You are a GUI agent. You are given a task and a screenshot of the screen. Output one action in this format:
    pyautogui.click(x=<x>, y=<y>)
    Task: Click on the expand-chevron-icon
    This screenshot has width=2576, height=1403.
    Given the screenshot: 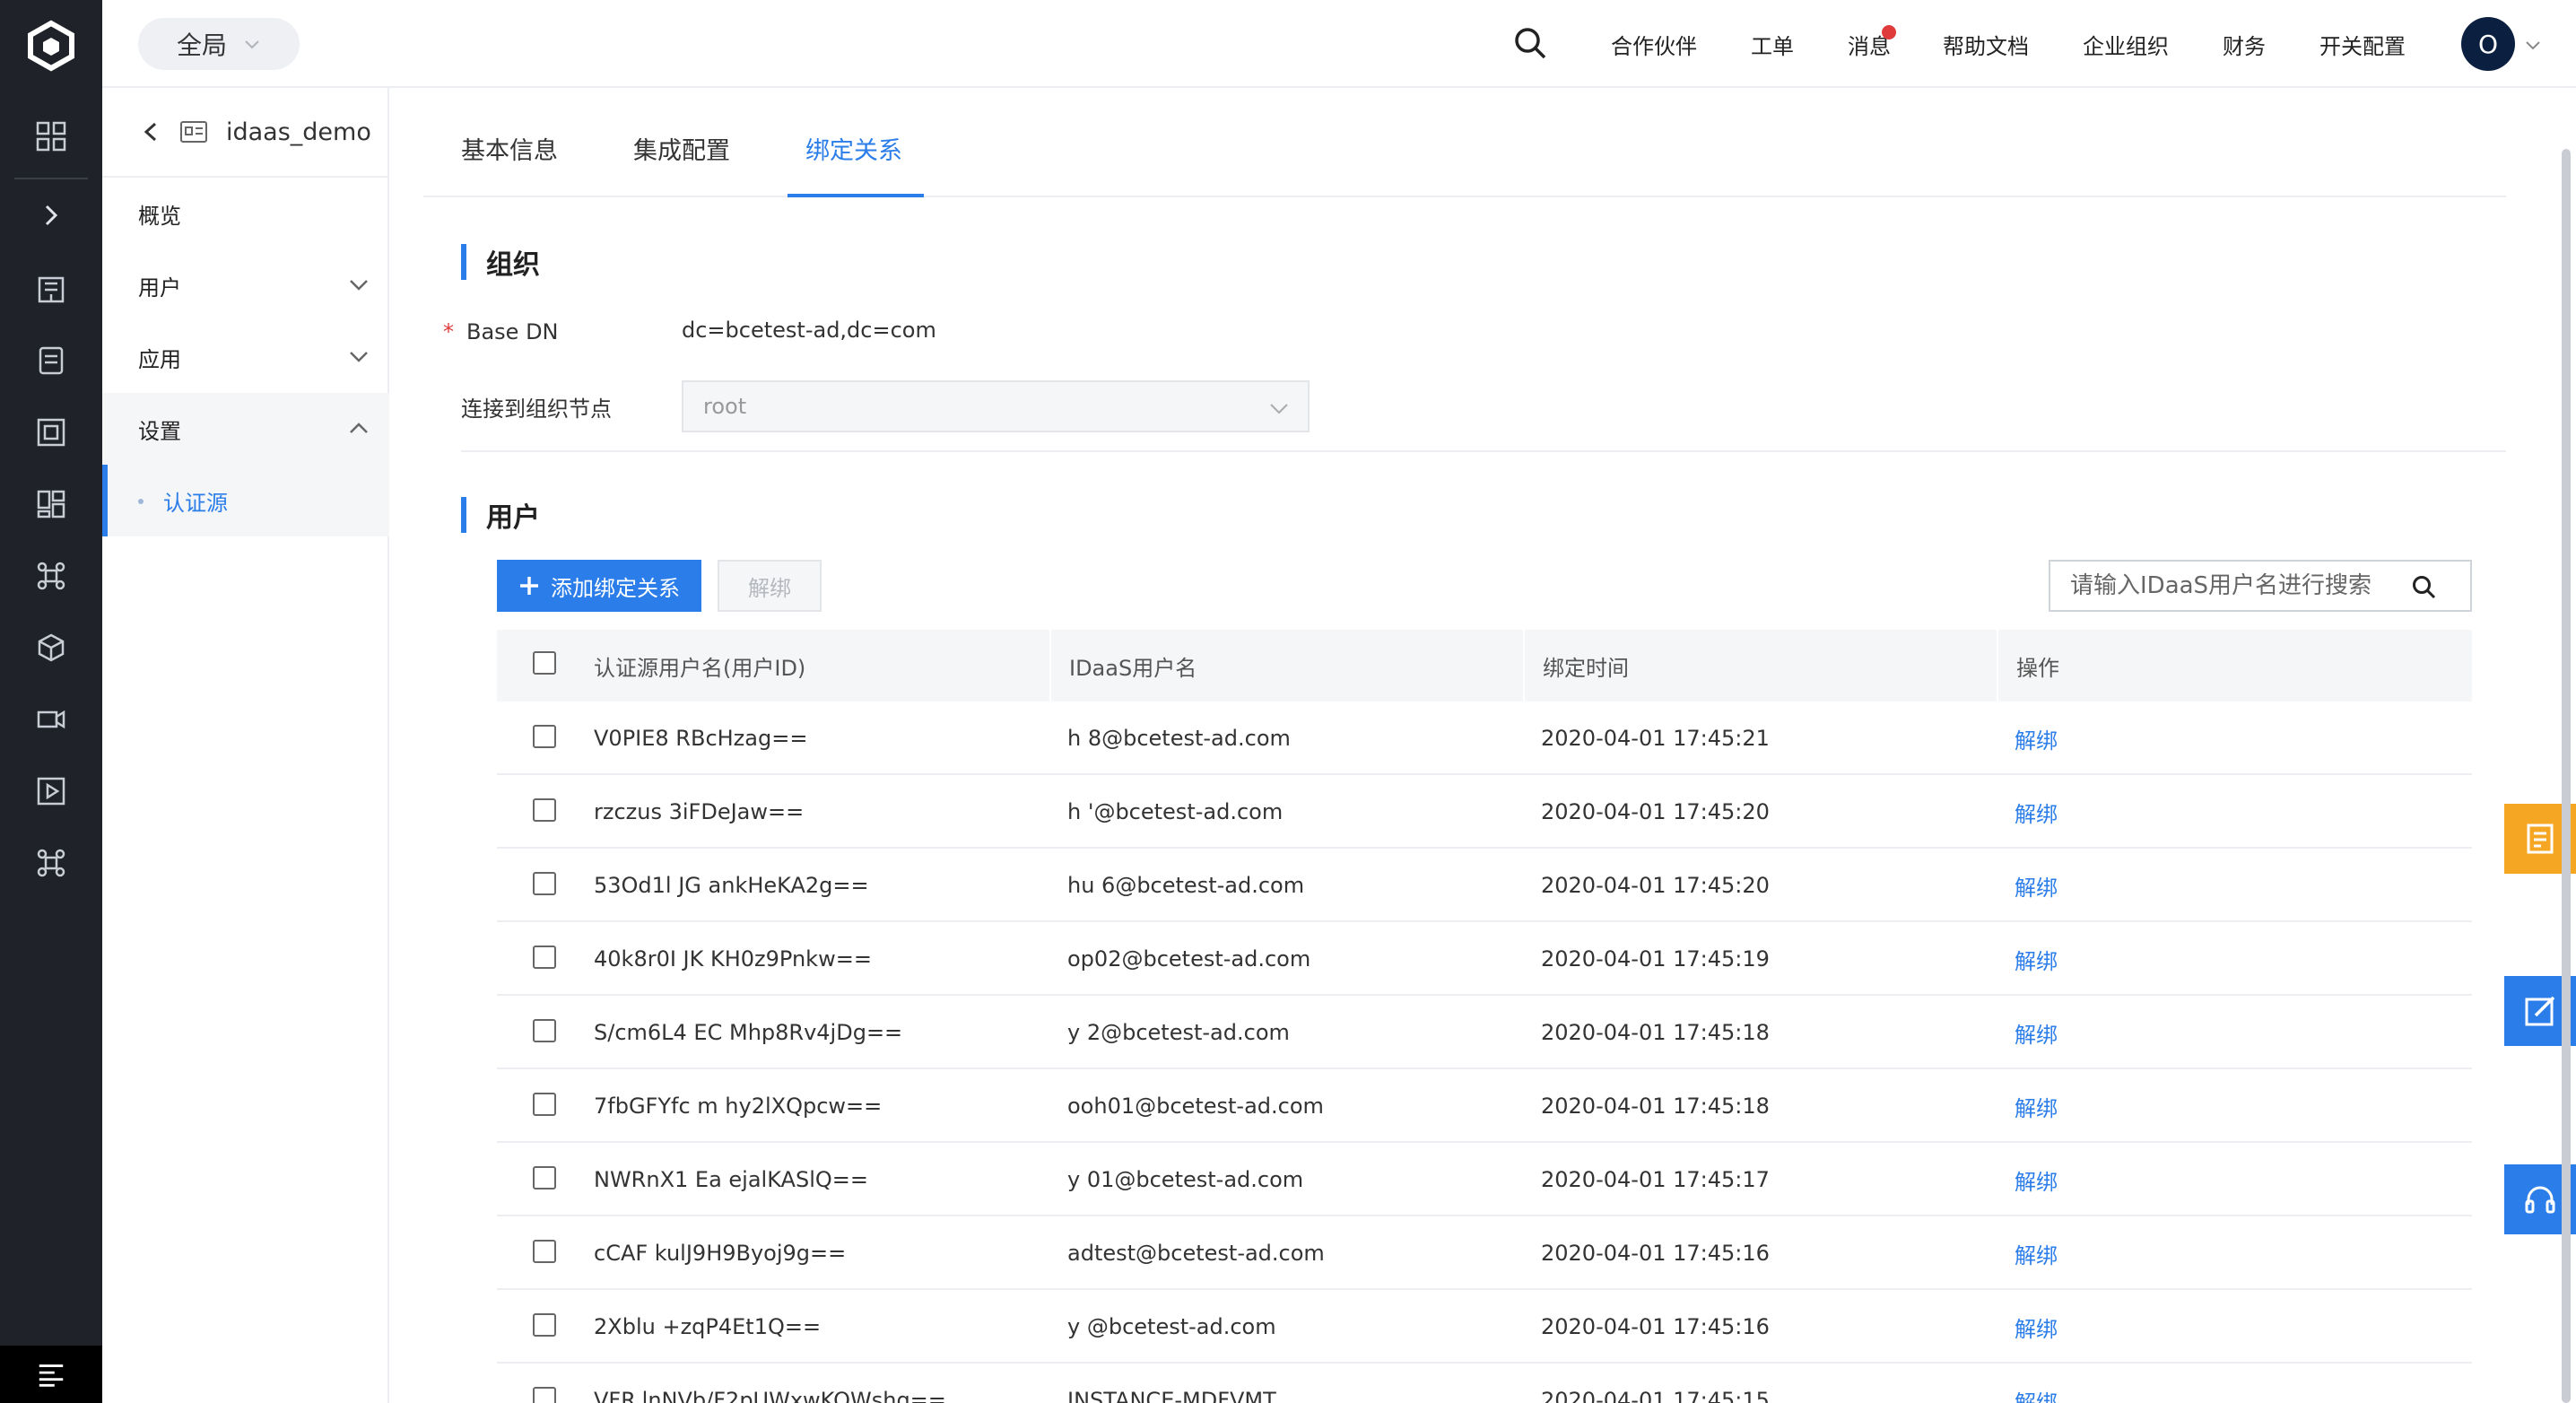 What is the action you would take?
    pyautogui.click(x=51, y=215)
    